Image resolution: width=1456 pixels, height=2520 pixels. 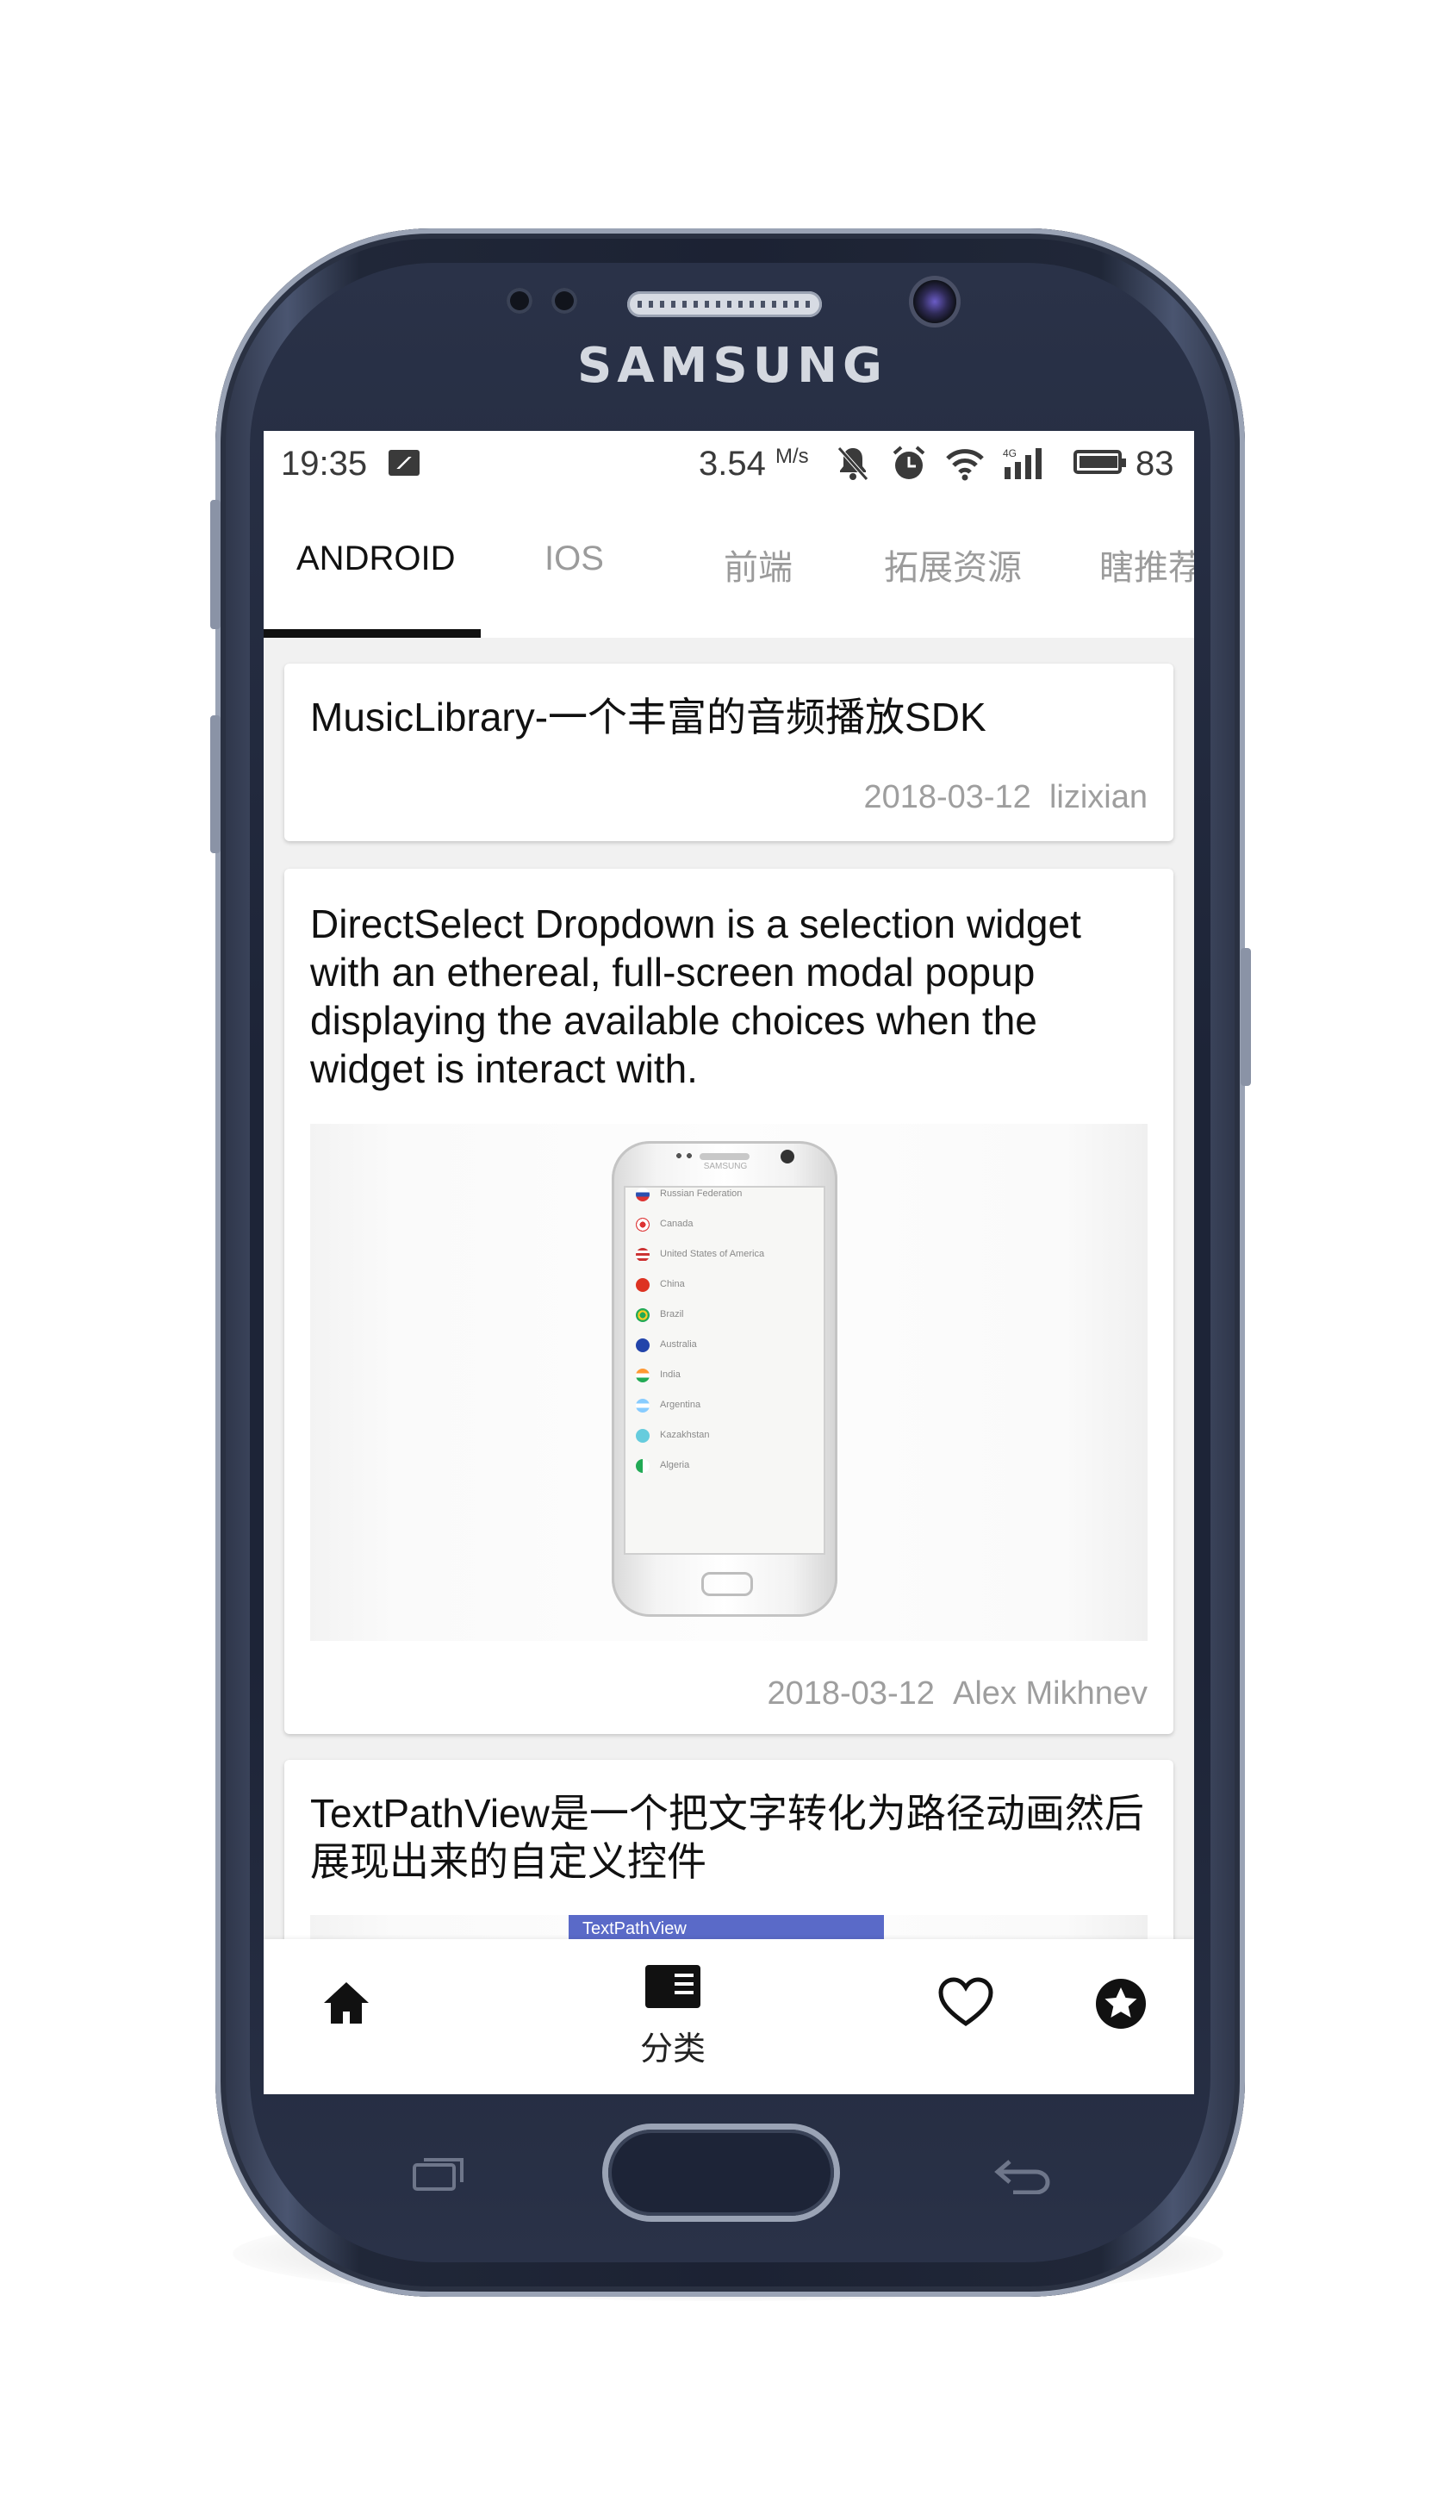 What do you see at coordinates (1098, 797) in the screenshot?
I see `article-author: lizixian` at bounding box center [1098, 797].